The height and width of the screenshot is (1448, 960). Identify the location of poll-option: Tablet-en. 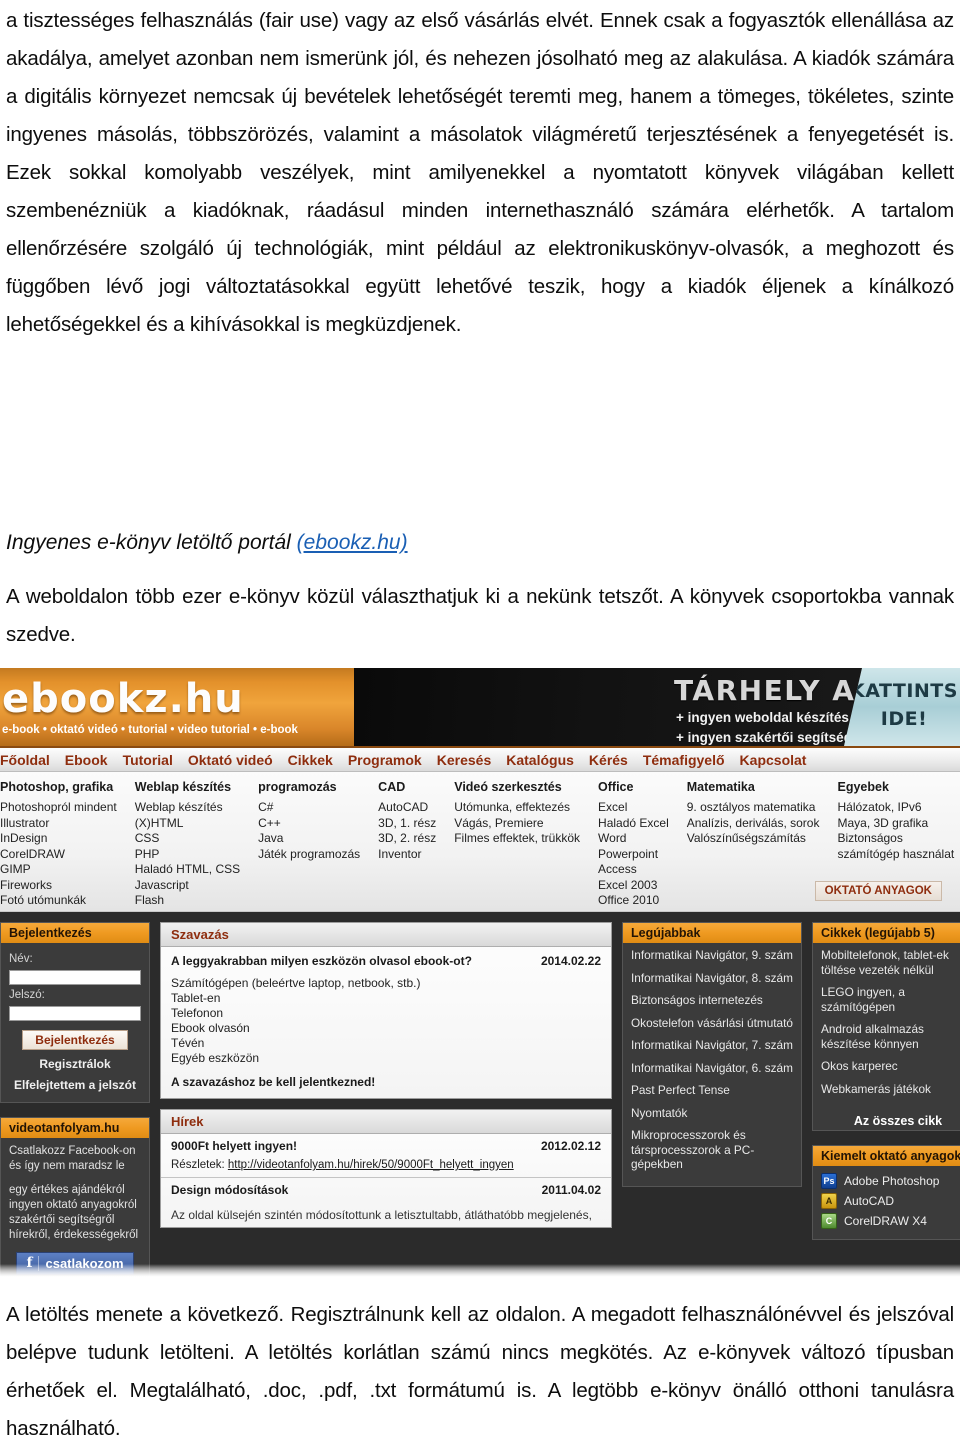
(386, 998).